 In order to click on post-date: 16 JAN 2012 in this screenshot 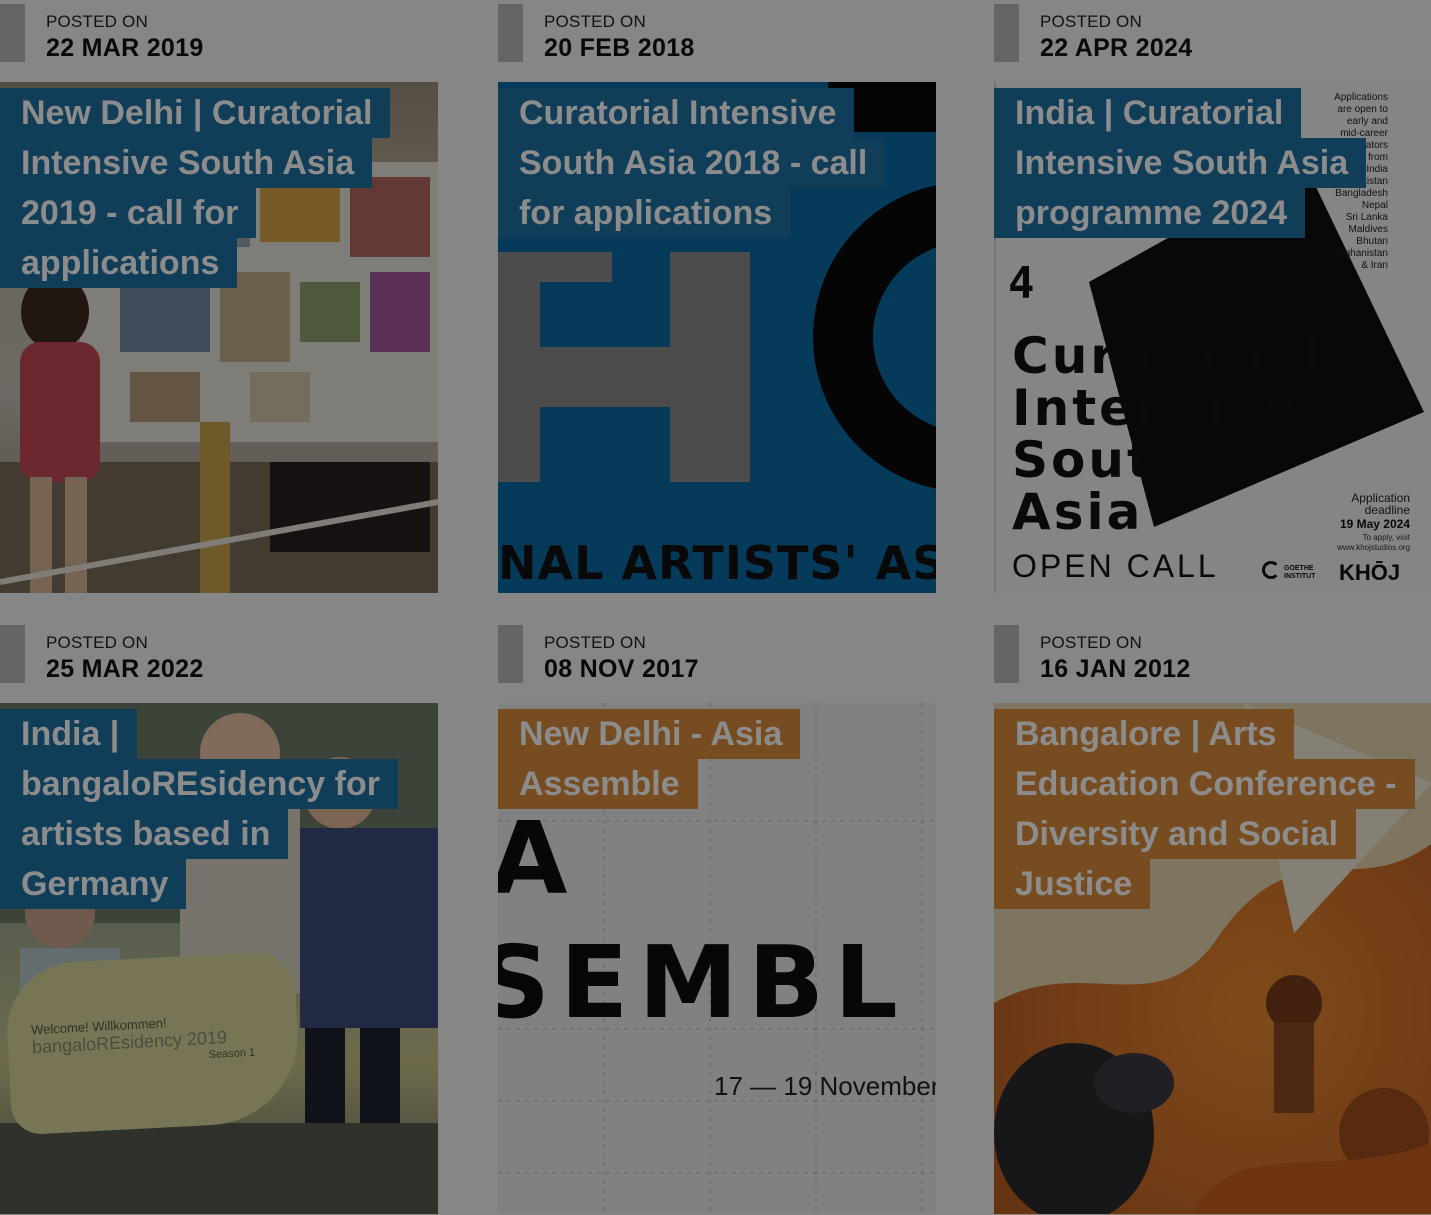, I will do `click(1115, 669)`.